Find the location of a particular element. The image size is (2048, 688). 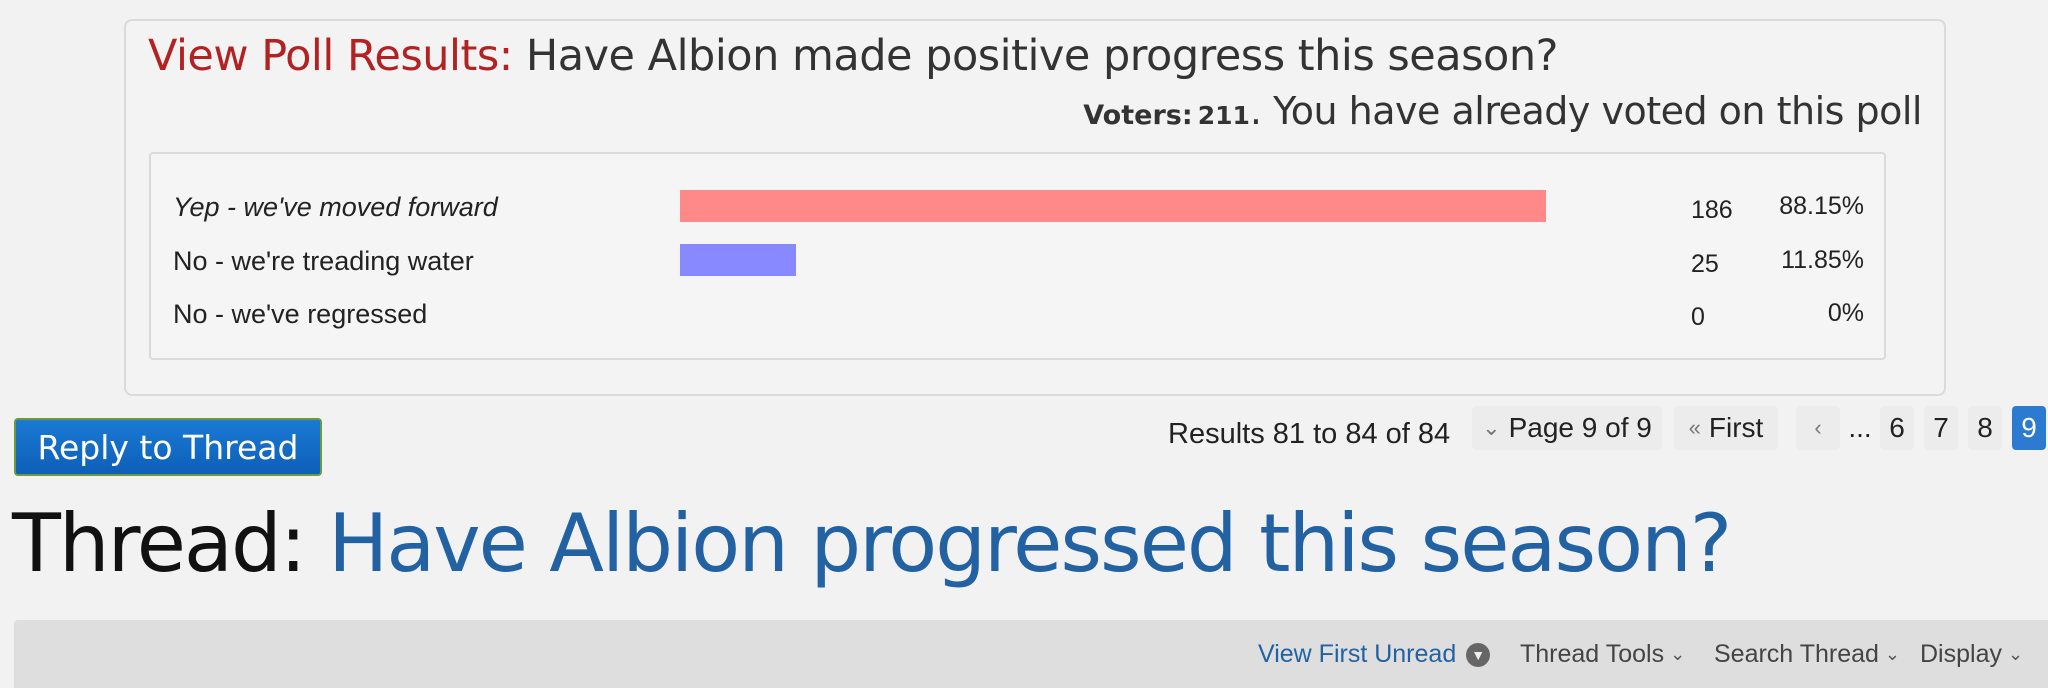

poll-option-row: No - we're treading water 25 11.85% is located at coordinates (1017, 262).